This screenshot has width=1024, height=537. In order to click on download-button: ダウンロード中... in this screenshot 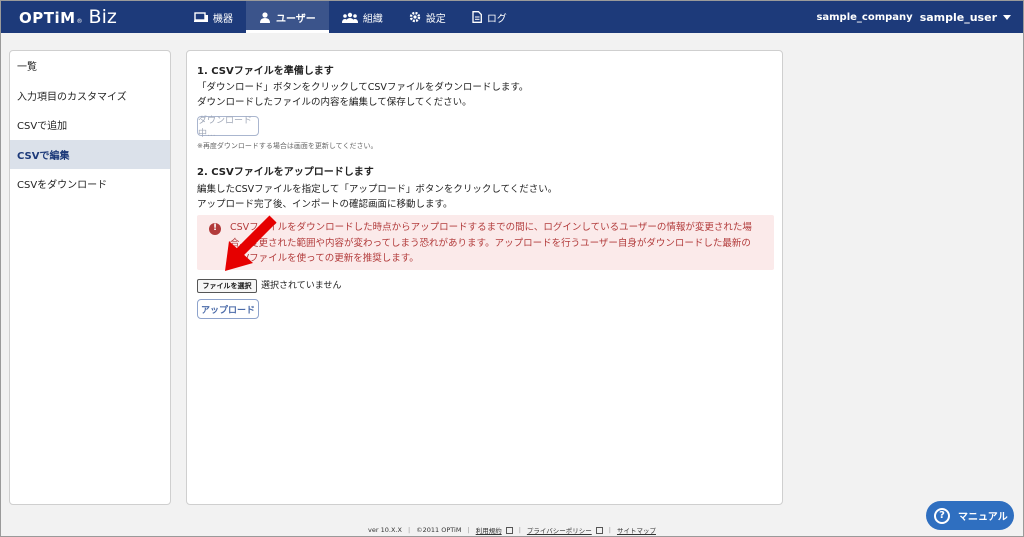, I will do `click(228, 127)`.